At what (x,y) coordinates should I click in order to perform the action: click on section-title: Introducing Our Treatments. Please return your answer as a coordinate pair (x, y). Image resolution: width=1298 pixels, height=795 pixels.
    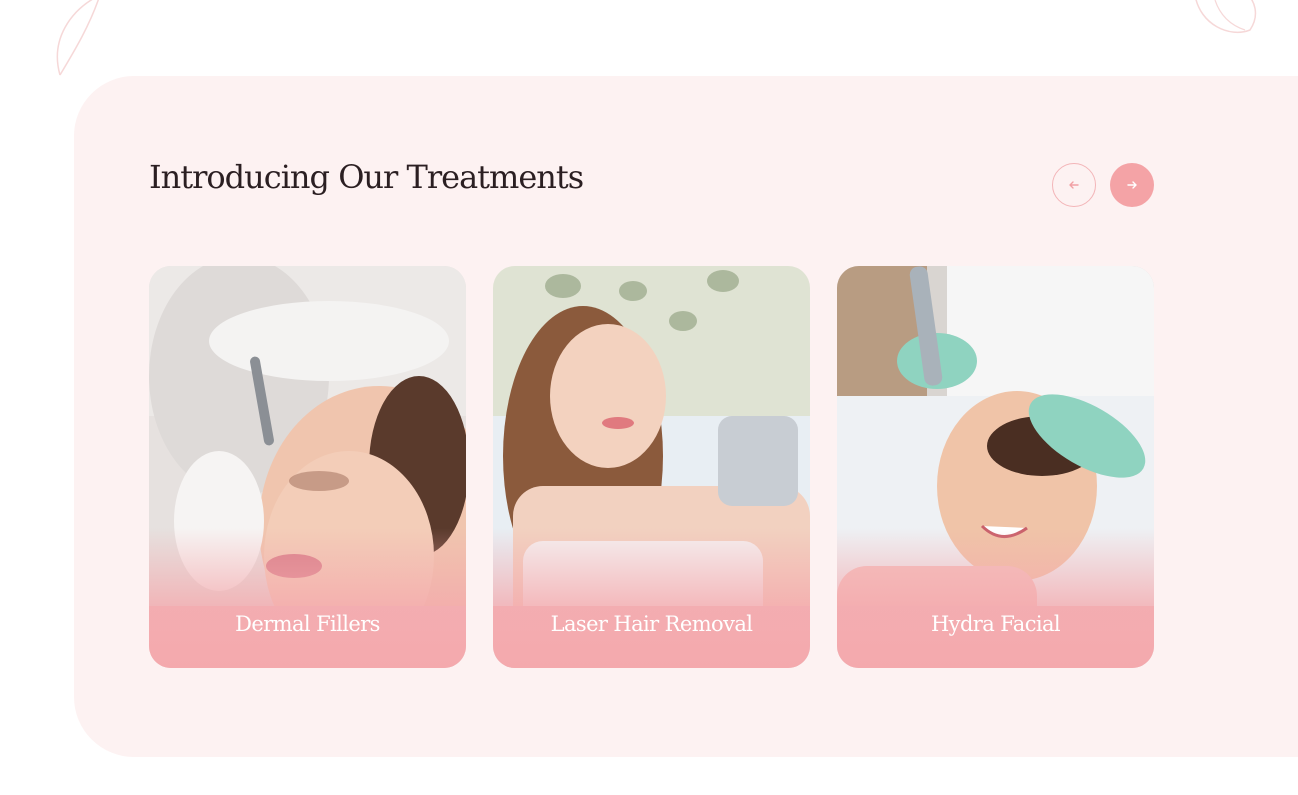
    Looking at the image, I should click on (366, 177).